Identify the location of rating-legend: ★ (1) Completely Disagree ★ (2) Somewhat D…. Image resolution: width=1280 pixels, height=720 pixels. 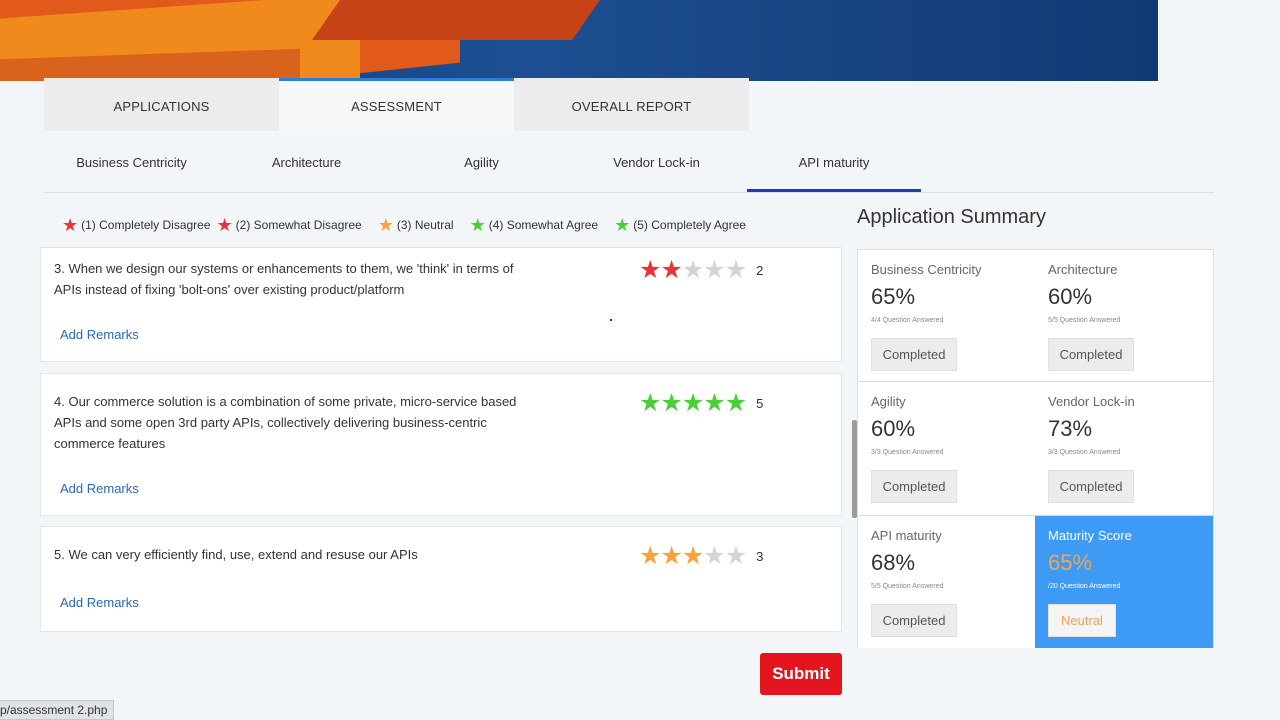
(407, 225).